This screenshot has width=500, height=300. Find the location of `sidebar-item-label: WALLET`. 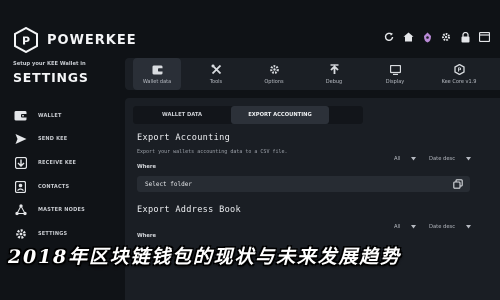

sidebar-item-label: WALLET is located at coordinates (50, 115).